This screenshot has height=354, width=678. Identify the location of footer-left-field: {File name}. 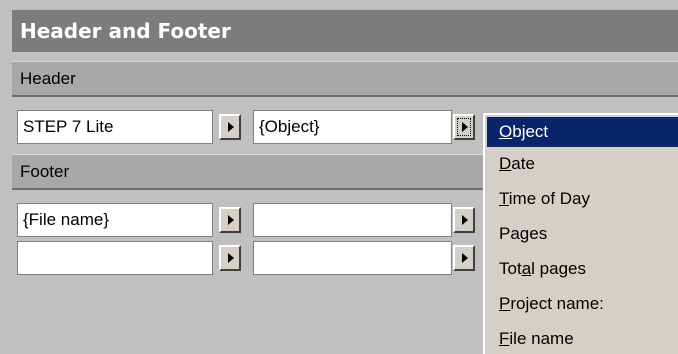
(115, 220).